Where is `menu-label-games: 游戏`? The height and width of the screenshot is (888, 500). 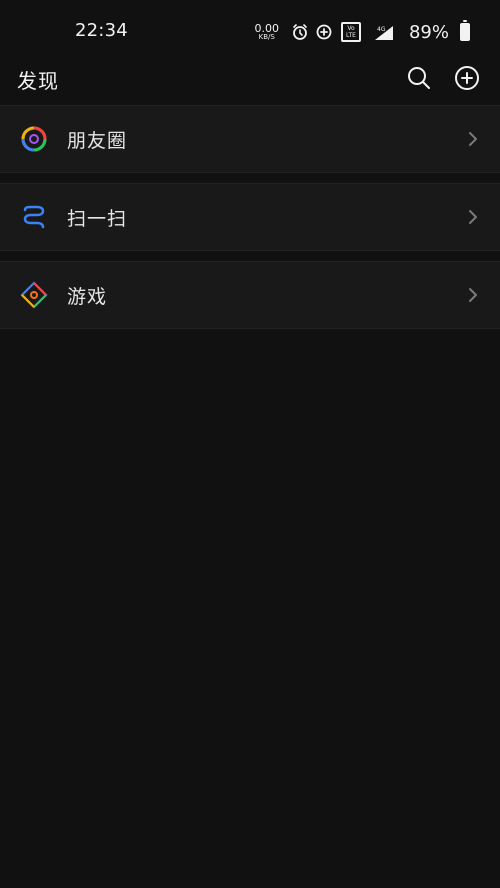 menu-label-games: 游戏 is located at coordinates (87, 296).